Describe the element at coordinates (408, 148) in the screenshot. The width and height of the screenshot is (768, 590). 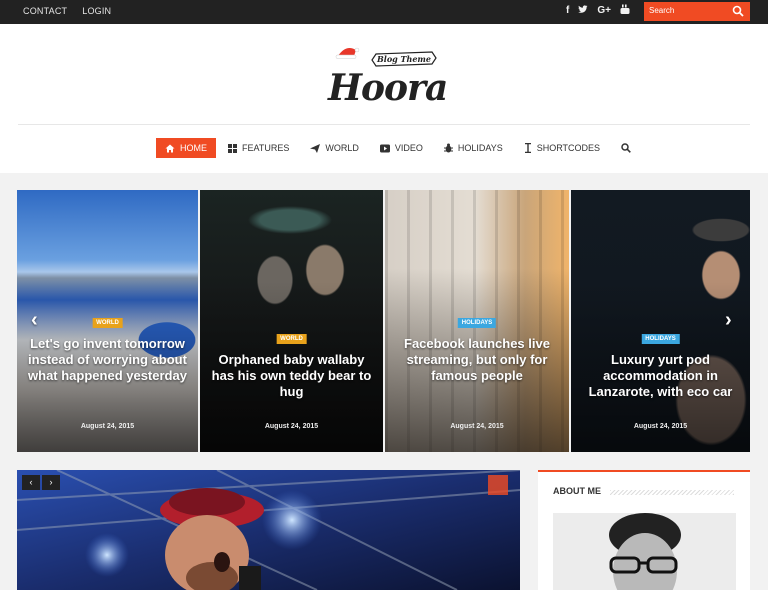
I see `nav-label: VIDEO` at that location.